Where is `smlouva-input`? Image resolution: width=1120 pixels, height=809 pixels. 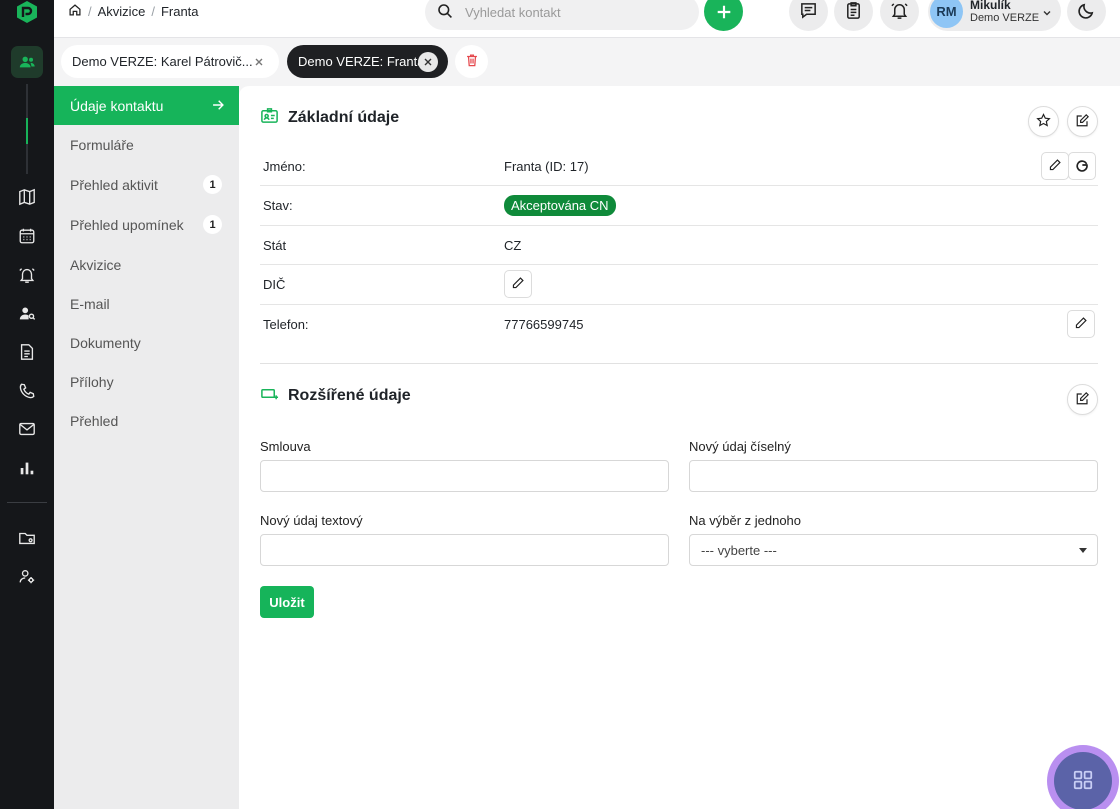 smlouva-input is located at coordinates (464, 476).